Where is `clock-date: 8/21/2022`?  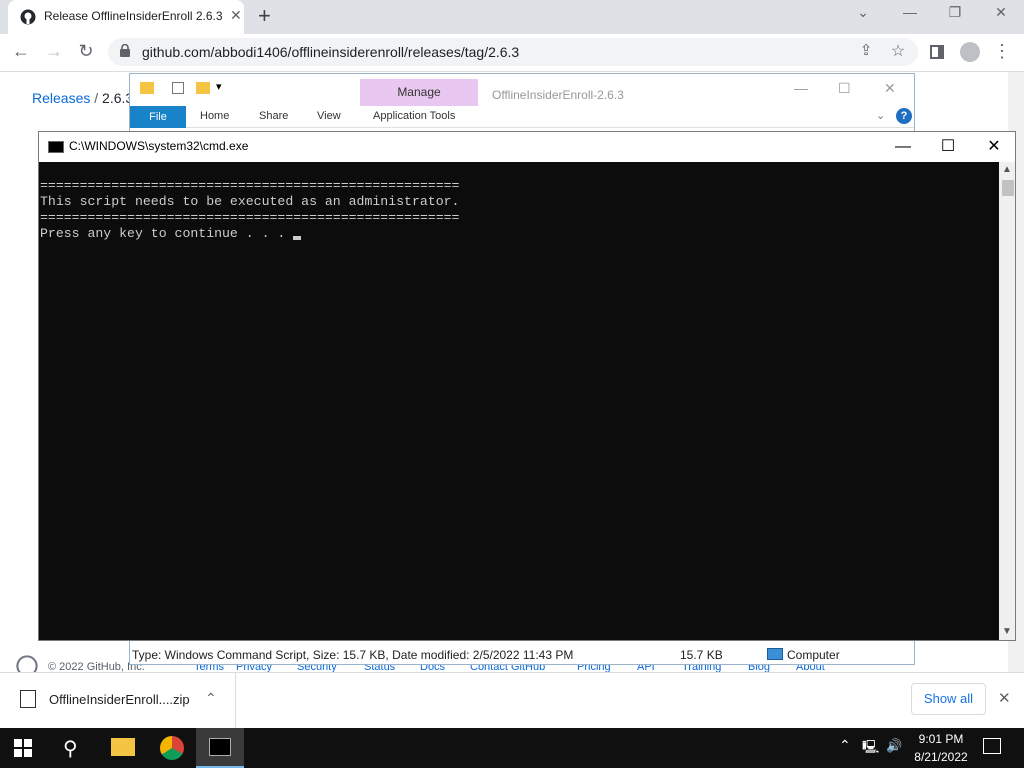
clock-date: 8/21/2022 is located at coordinates (941, 757).